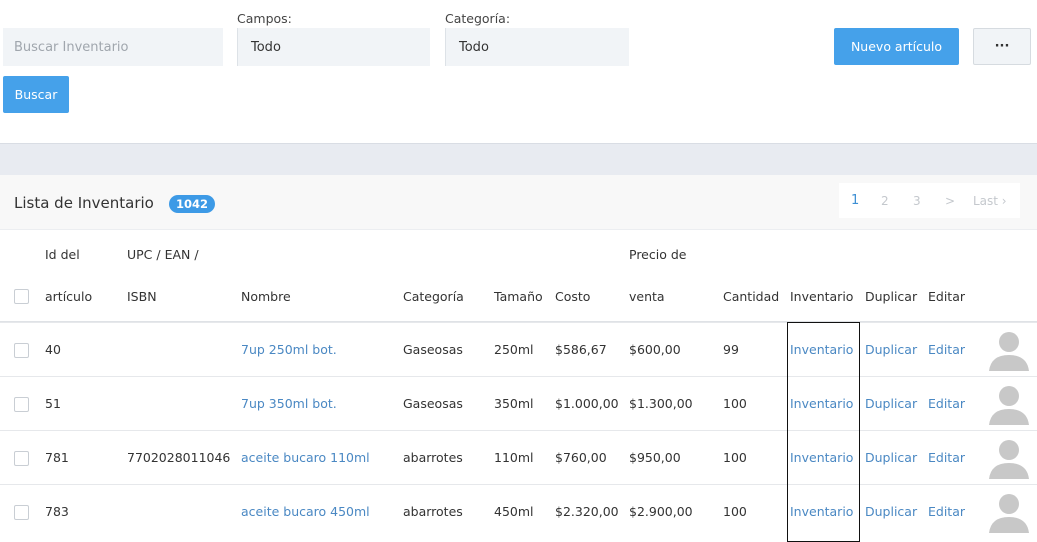 The width and height of the screenshot is (1037, 542). I want to click on col-id-line1: Id del, so click(62, 254).